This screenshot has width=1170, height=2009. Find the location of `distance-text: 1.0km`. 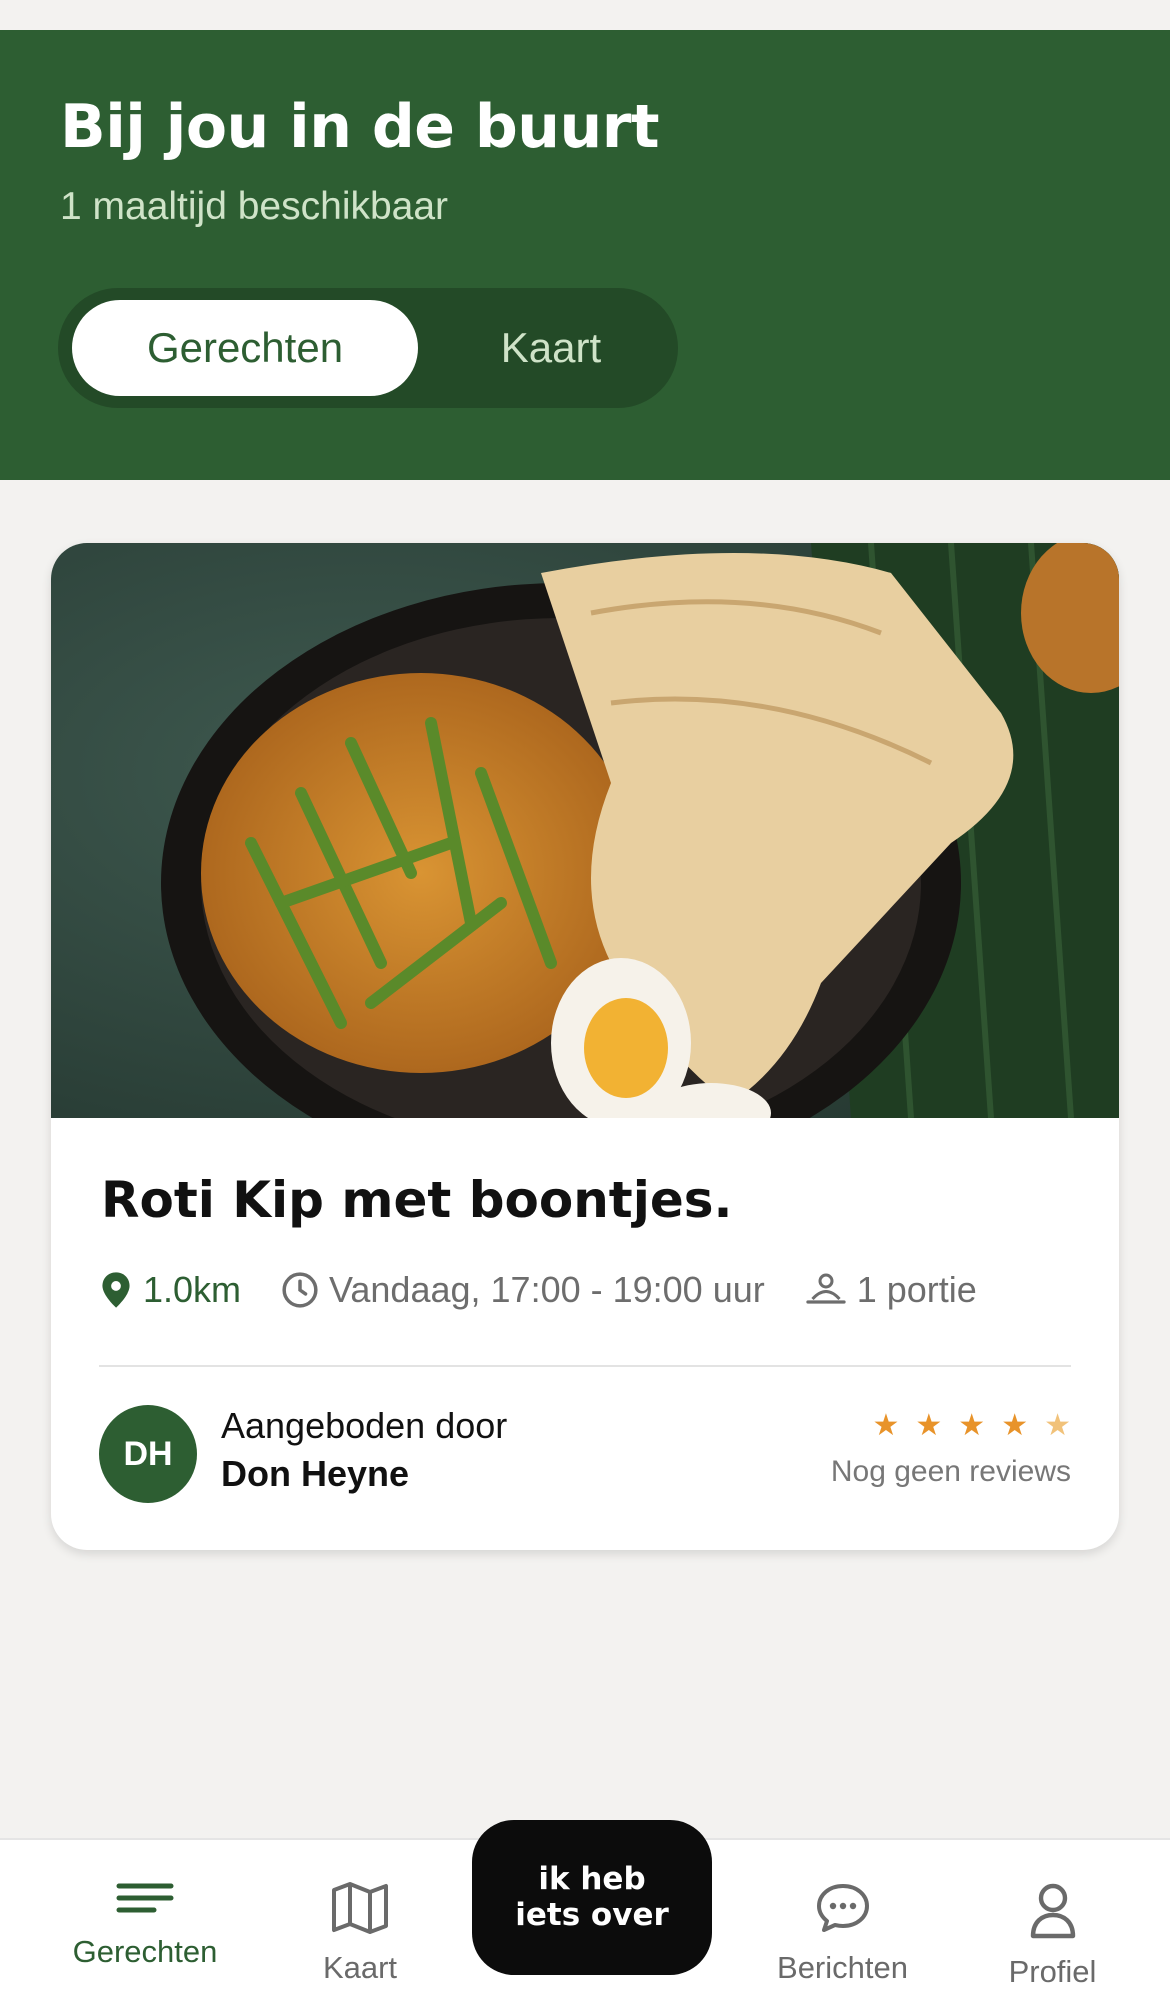

distance-text: 1.0km is located at coordinates (192, 1289).